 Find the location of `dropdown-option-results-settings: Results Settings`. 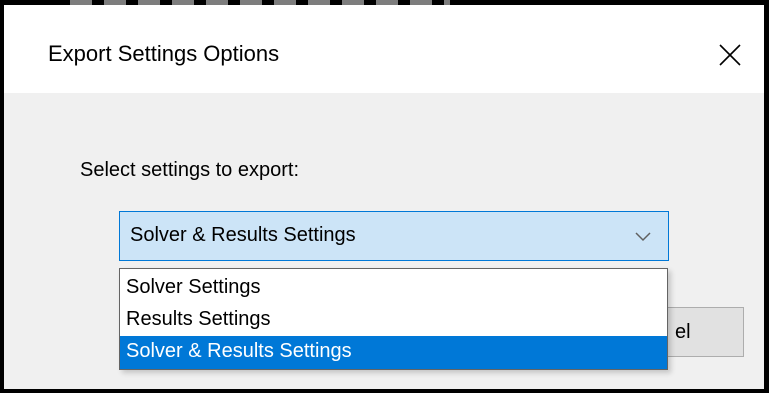

dropdown-option-results-settings: Results Settings is located at coordinates (393, 319).